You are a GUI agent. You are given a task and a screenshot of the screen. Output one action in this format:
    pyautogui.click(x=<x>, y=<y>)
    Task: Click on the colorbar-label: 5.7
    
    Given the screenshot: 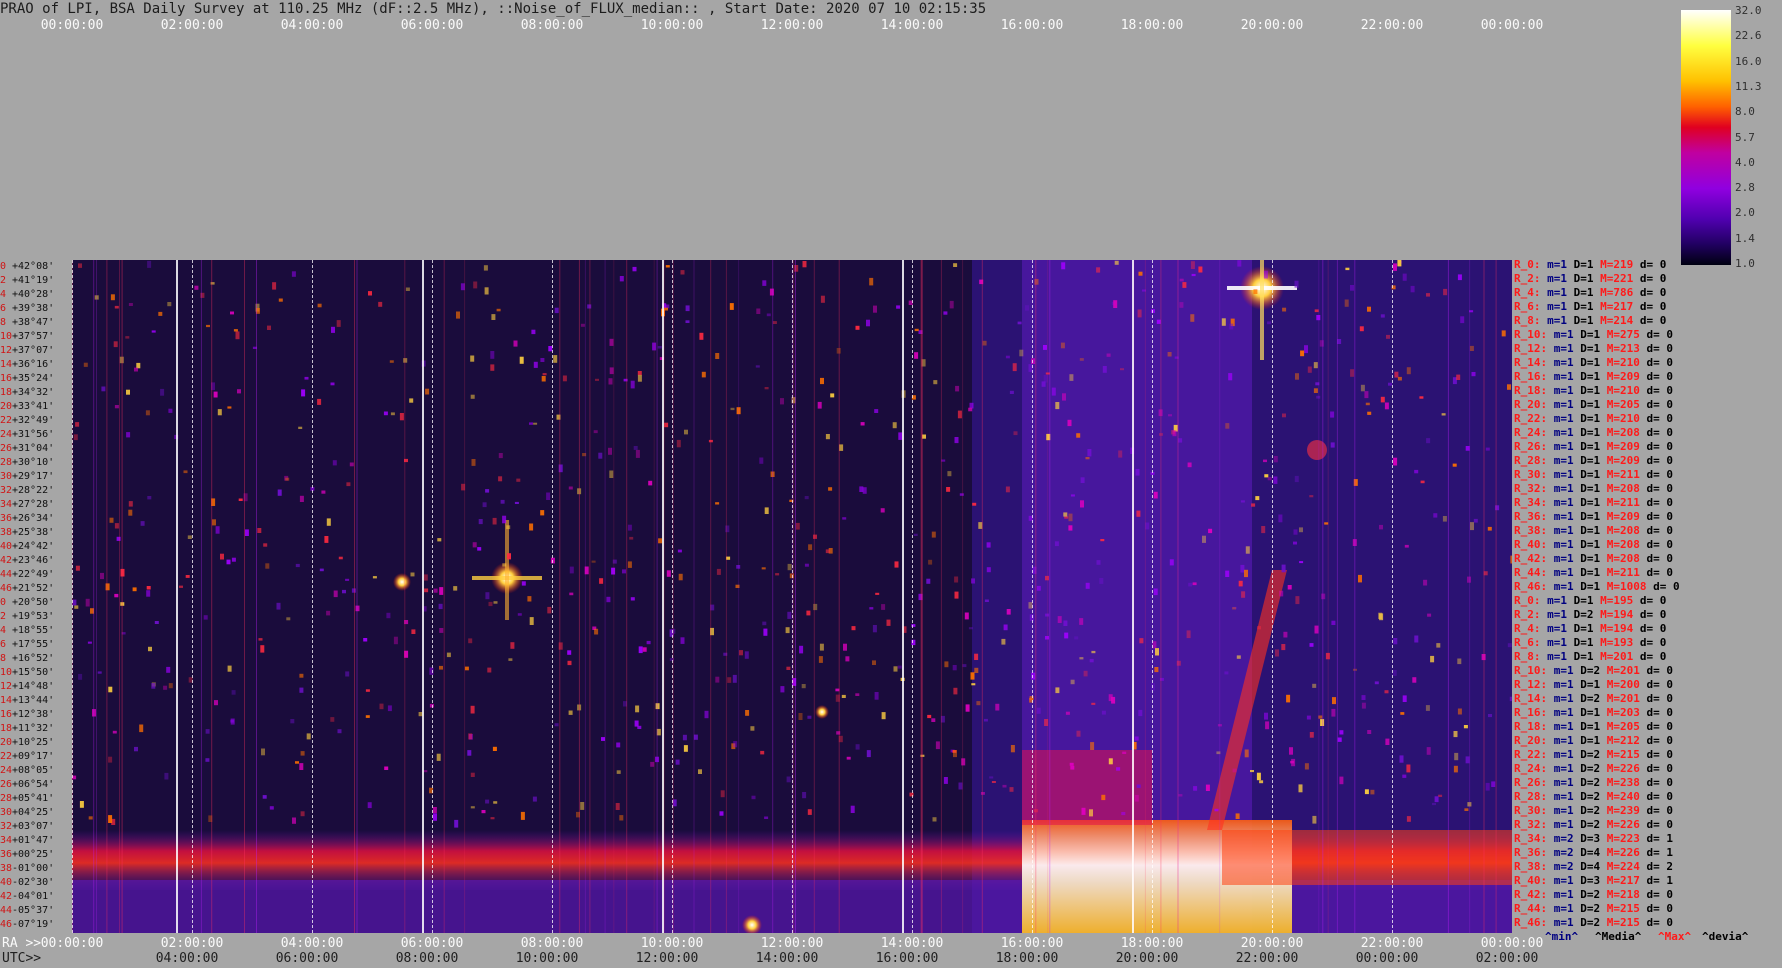 What is the action you would take?
    pyautogui.click(x=1745, y=137)
    